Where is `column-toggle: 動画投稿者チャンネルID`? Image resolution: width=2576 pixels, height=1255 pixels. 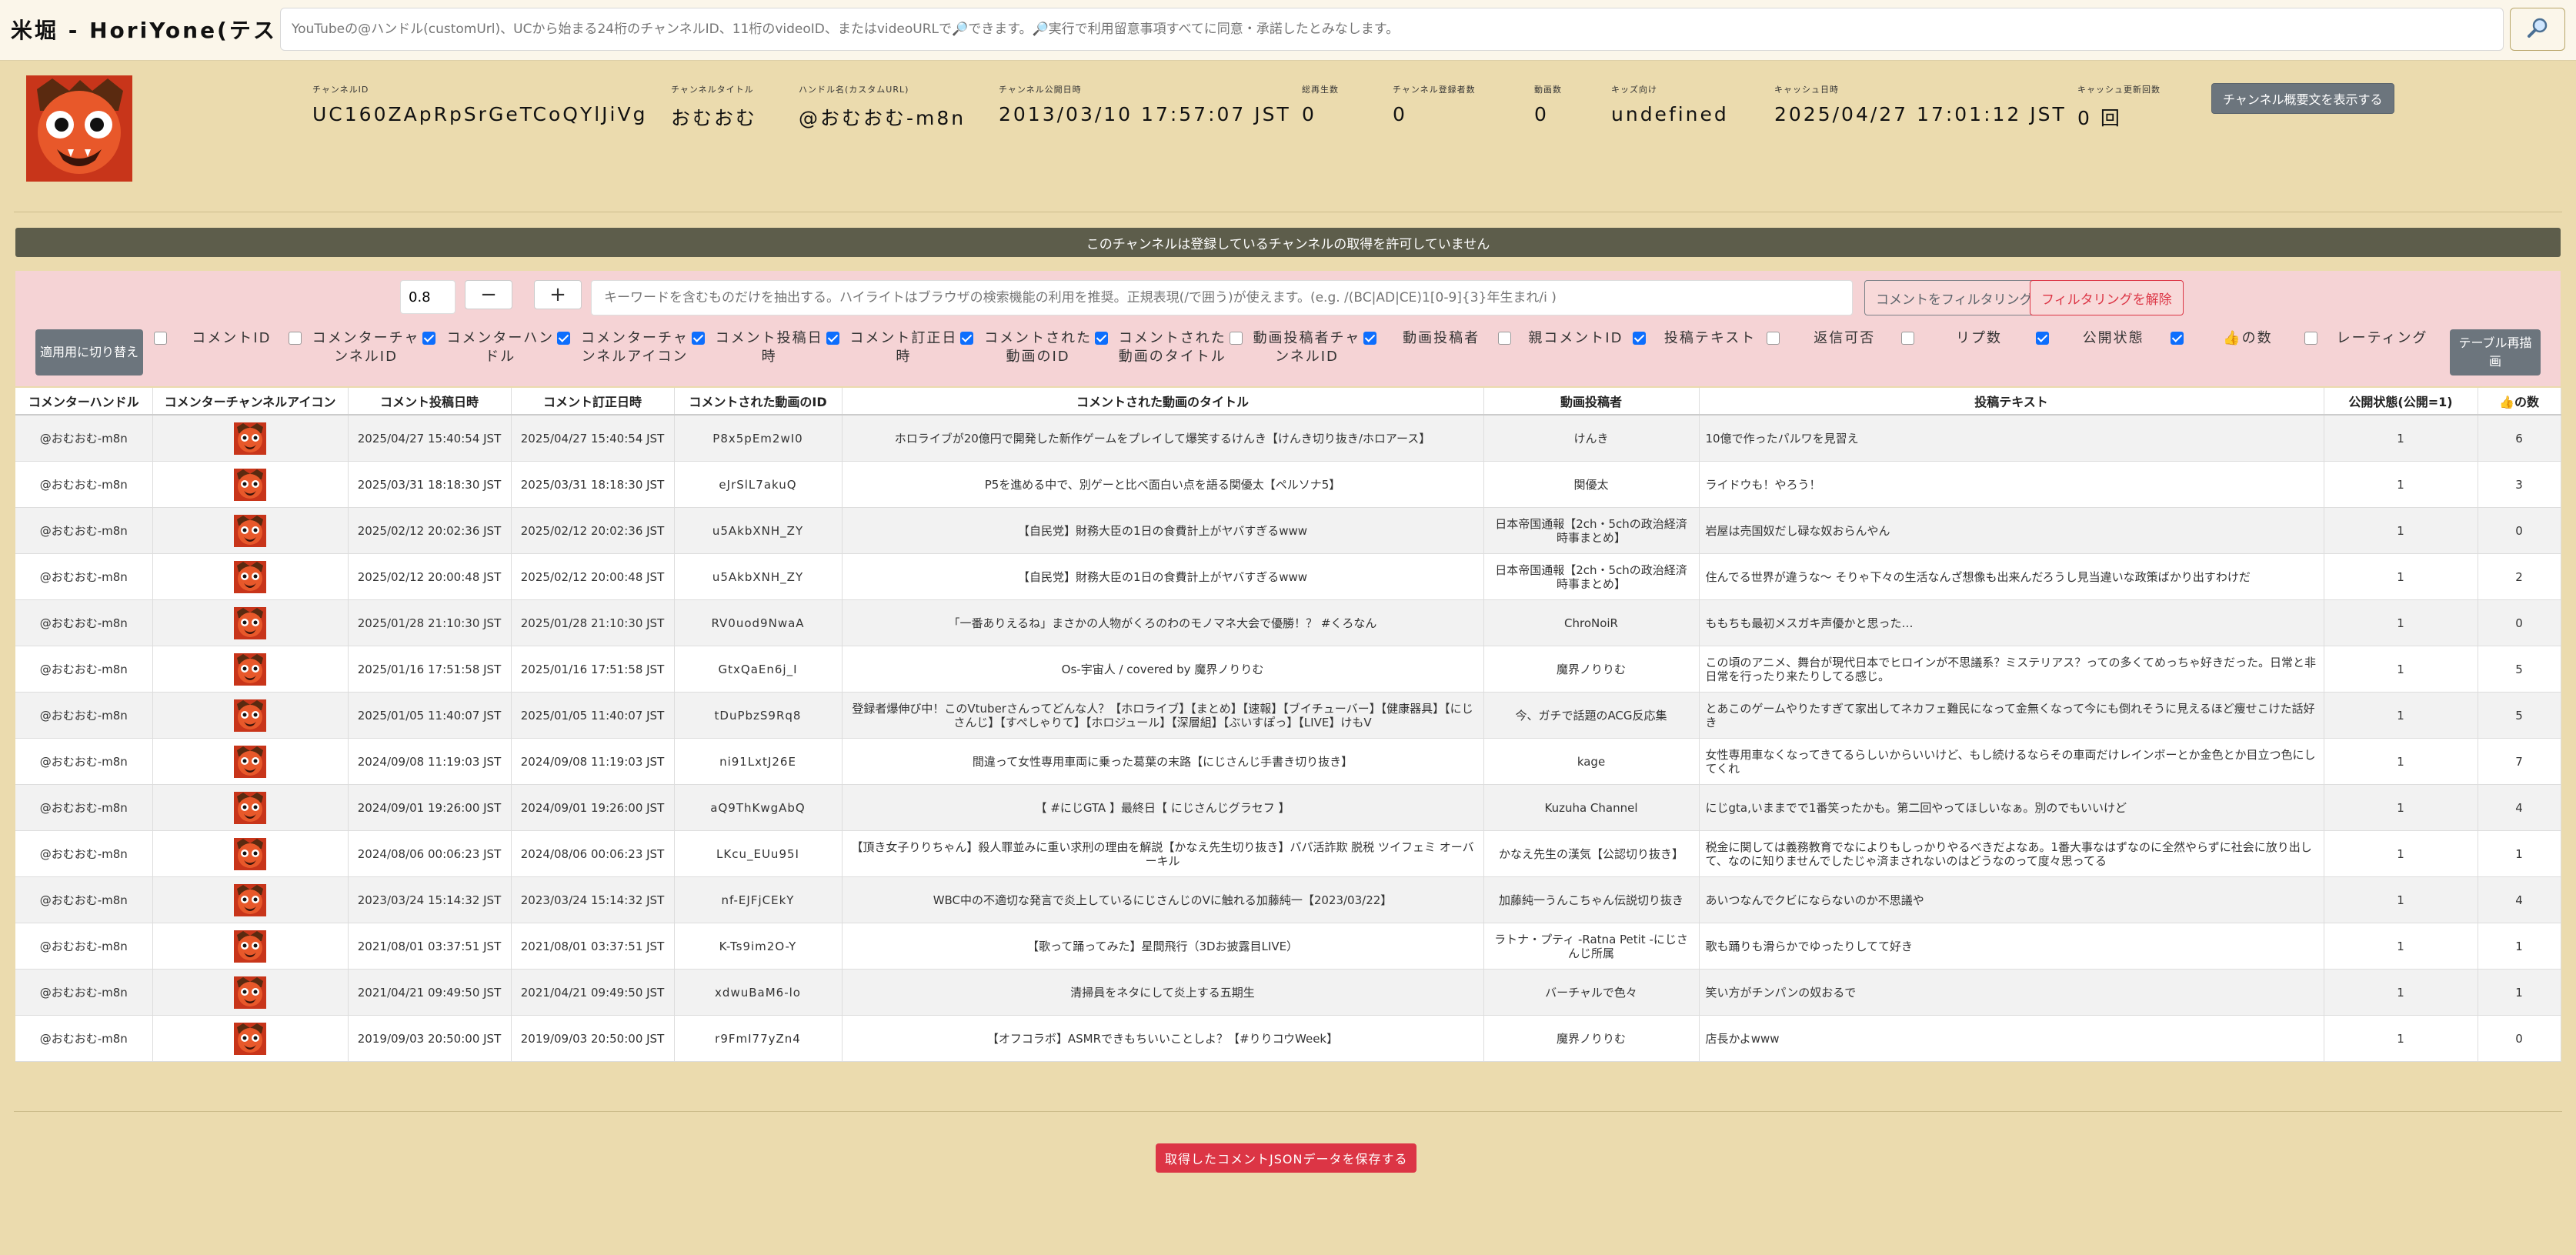 column-toggle: 動画投稿者チャンネルID is located at coordinates (1297, 351).